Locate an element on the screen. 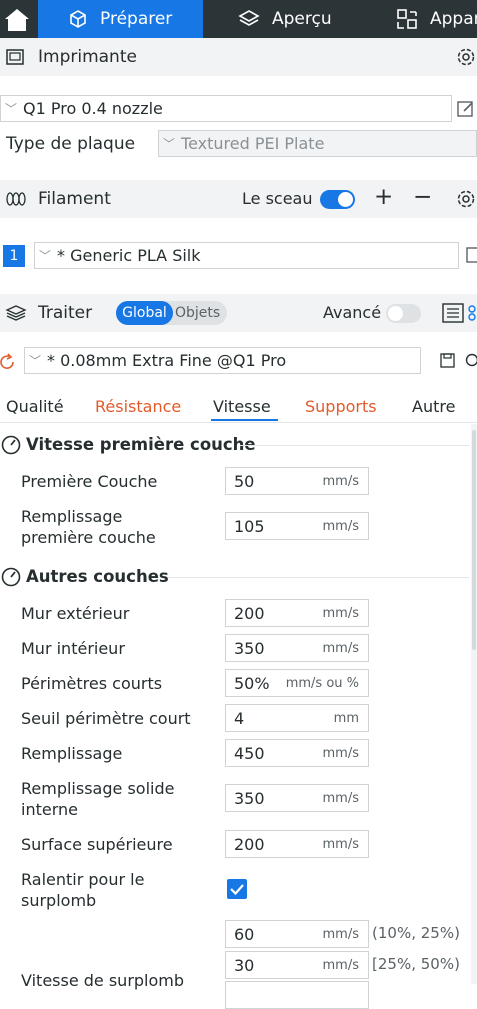 The image size is (477, 1009). overhang-speed-field-1: 60 mm/s is located at coordinates (297, 934).